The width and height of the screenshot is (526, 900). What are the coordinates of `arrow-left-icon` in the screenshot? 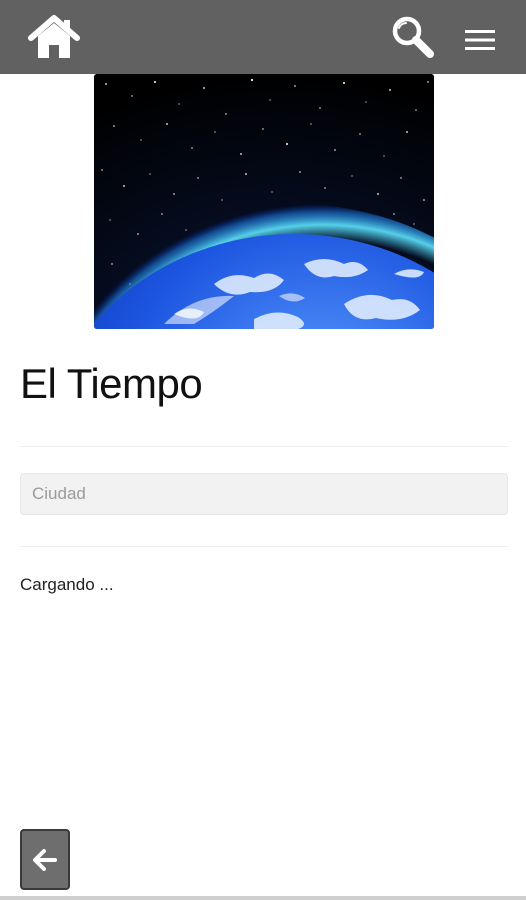 It's located at (45, 859).